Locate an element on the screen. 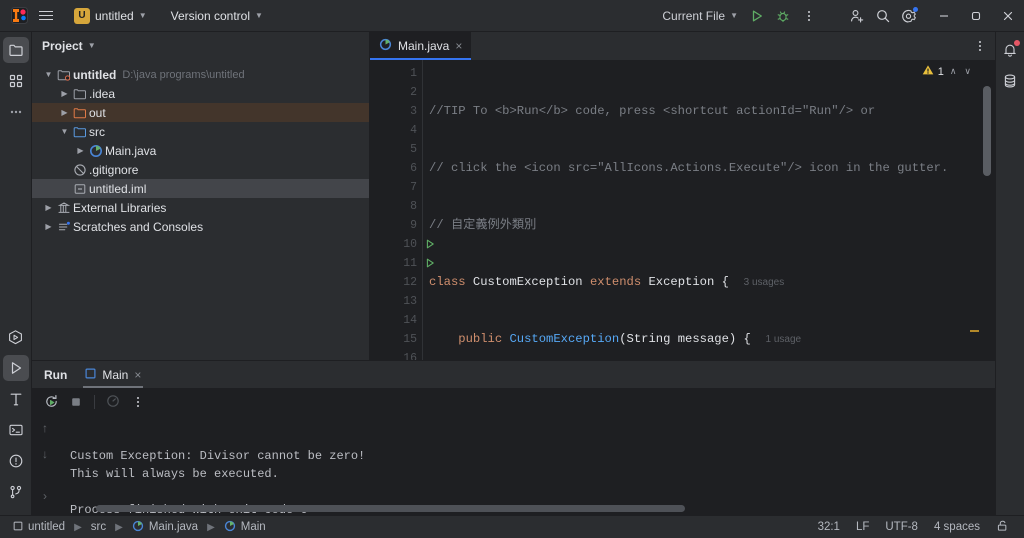  read-only-lock-icon is located at coordinates (1002, 527).